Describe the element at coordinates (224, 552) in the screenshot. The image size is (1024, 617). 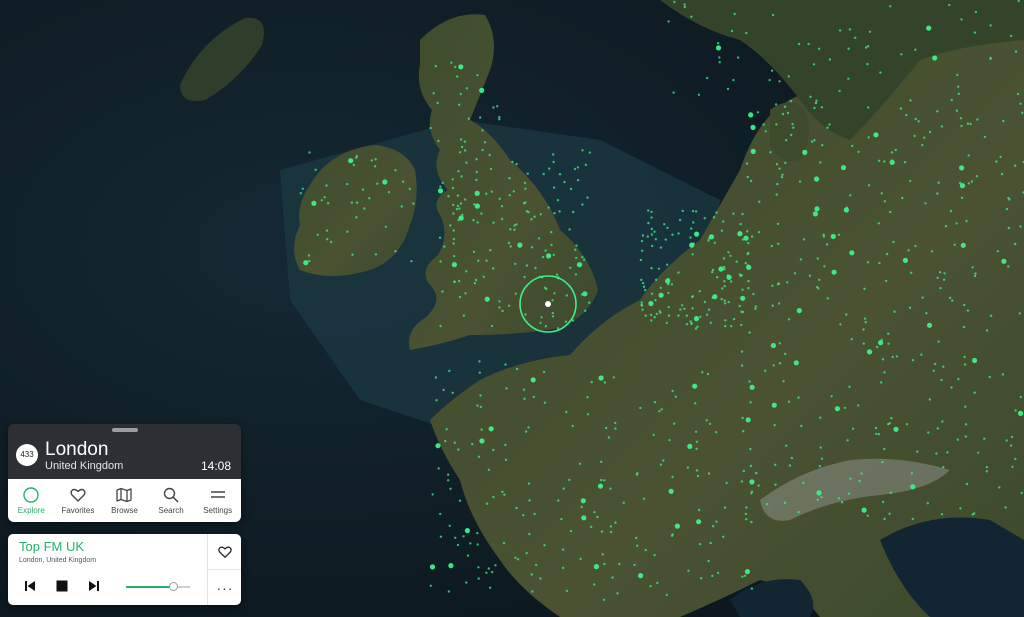
I see `favorite-button` at that location.